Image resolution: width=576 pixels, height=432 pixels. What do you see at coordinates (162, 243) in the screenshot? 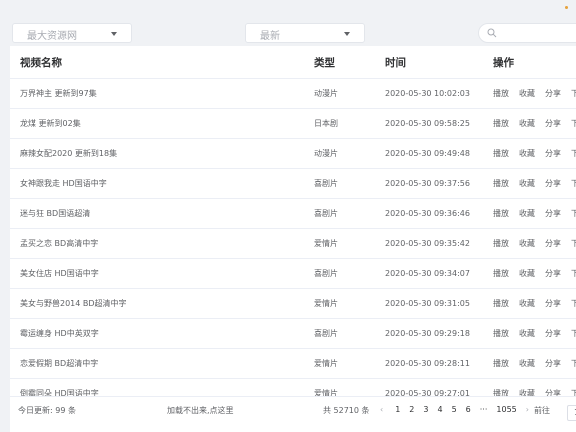
I see `video-name: 孟买之恋 BD高清中字` at bounding box center [162, 243].